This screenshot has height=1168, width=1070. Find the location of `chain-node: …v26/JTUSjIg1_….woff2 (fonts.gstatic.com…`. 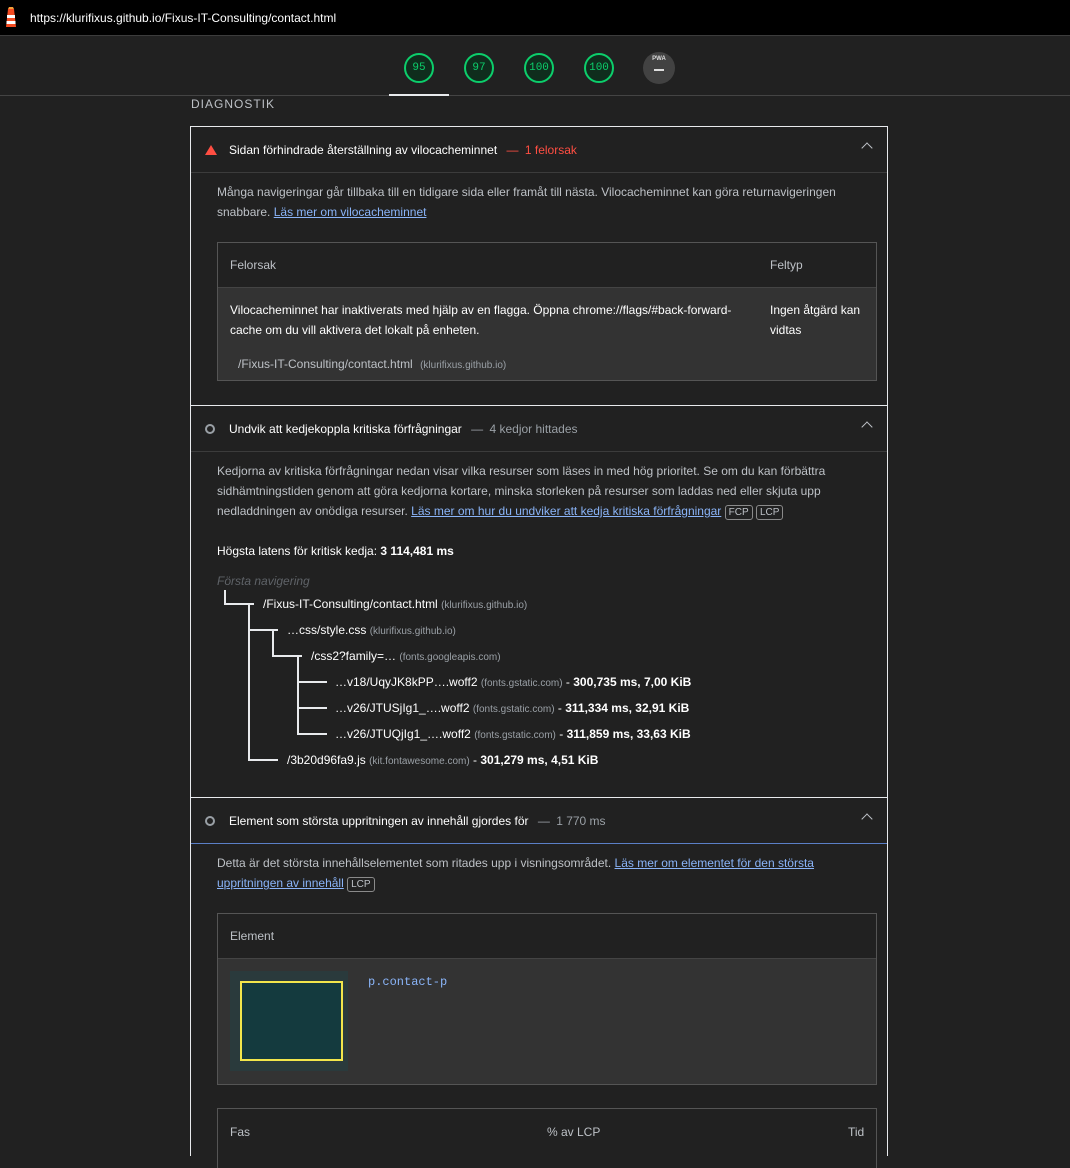

chain-node: …v26/JTUSjIg1_….woff2 (fonts.gstatic.com… is located at coordinates (512, 708).